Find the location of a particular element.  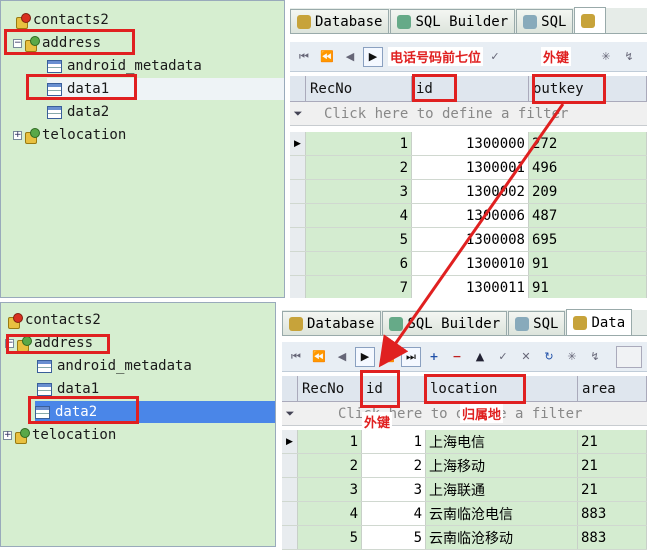

table-row: 3 1300002 209 is located at coordinates (468, 192).